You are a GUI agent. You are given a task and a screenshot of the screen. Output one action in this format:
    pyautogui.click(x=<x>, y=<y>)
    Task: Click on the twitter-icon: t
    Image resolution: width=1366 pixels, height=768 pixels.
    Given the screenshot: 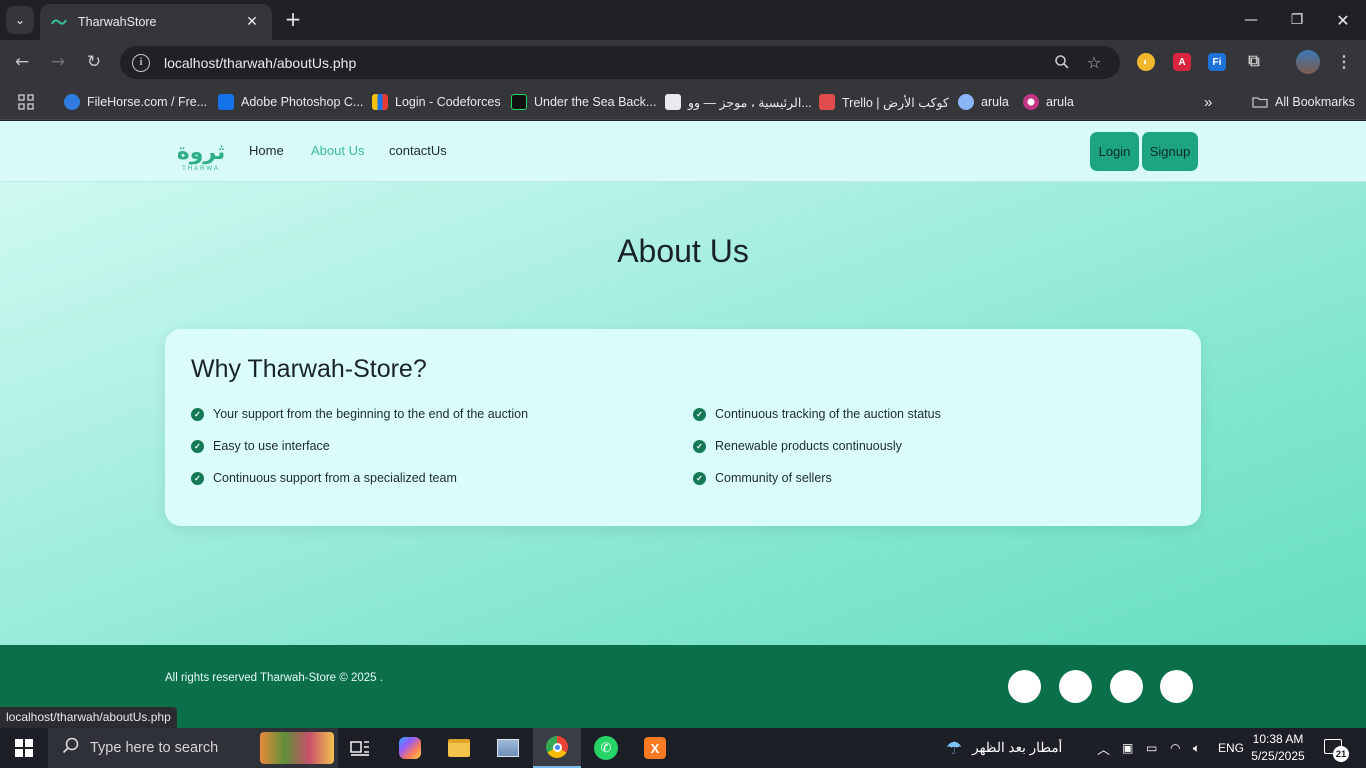 What is the action you would take?
    pyautogui.click(x=1075, y=686)
    